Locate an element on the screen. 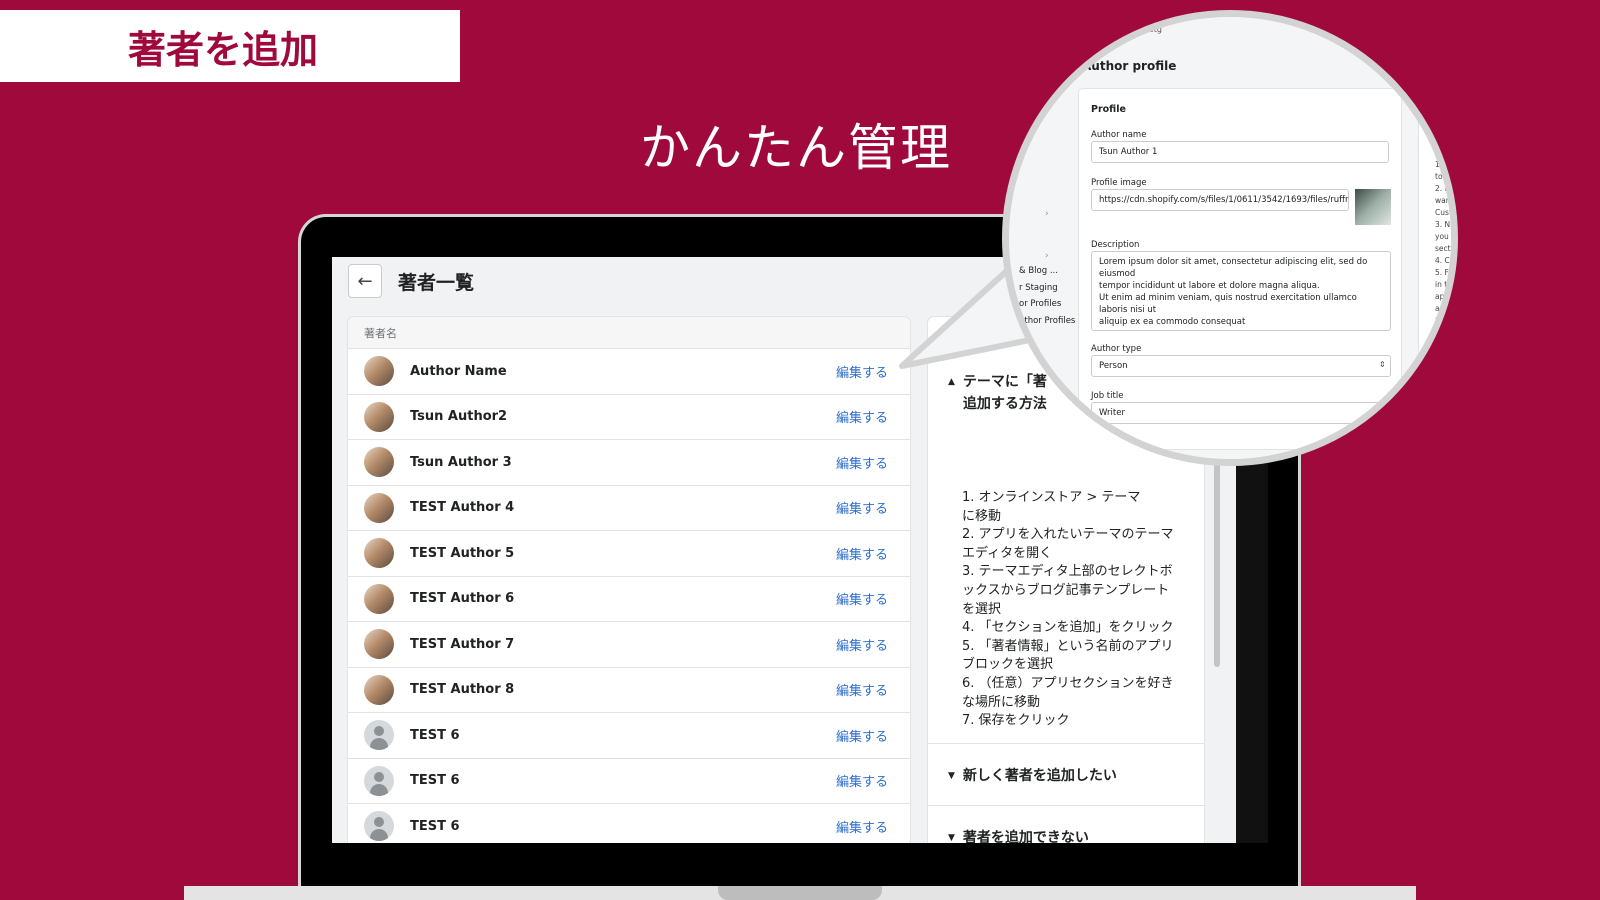  arrow-left-icon: ← is located at coordinates (365, 281).